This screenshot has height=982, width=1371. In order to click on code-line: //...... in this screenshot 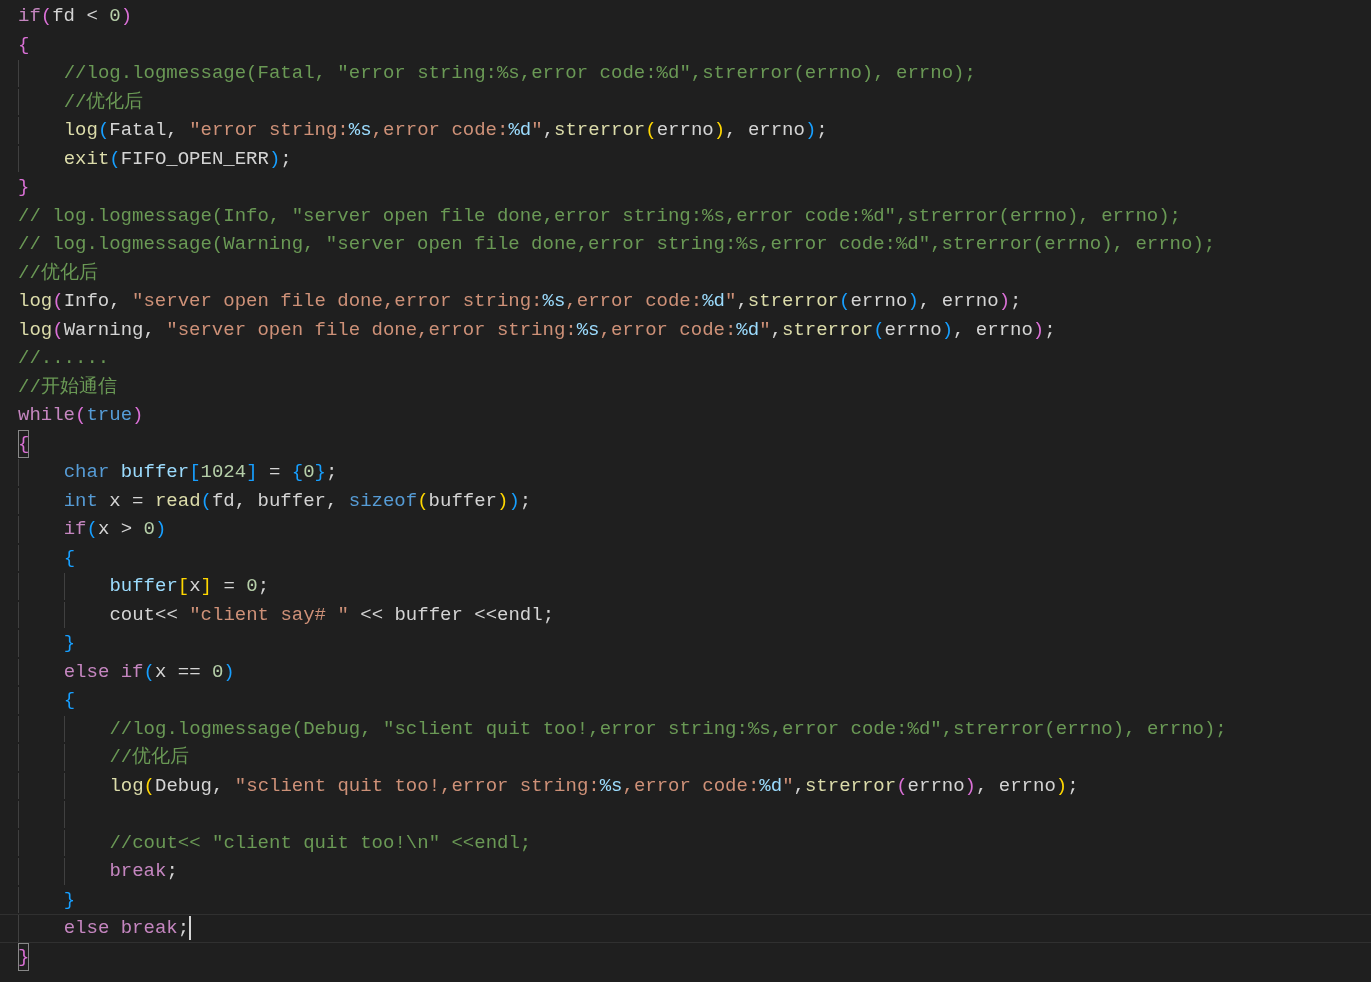, I will do `click(64, 358)`.